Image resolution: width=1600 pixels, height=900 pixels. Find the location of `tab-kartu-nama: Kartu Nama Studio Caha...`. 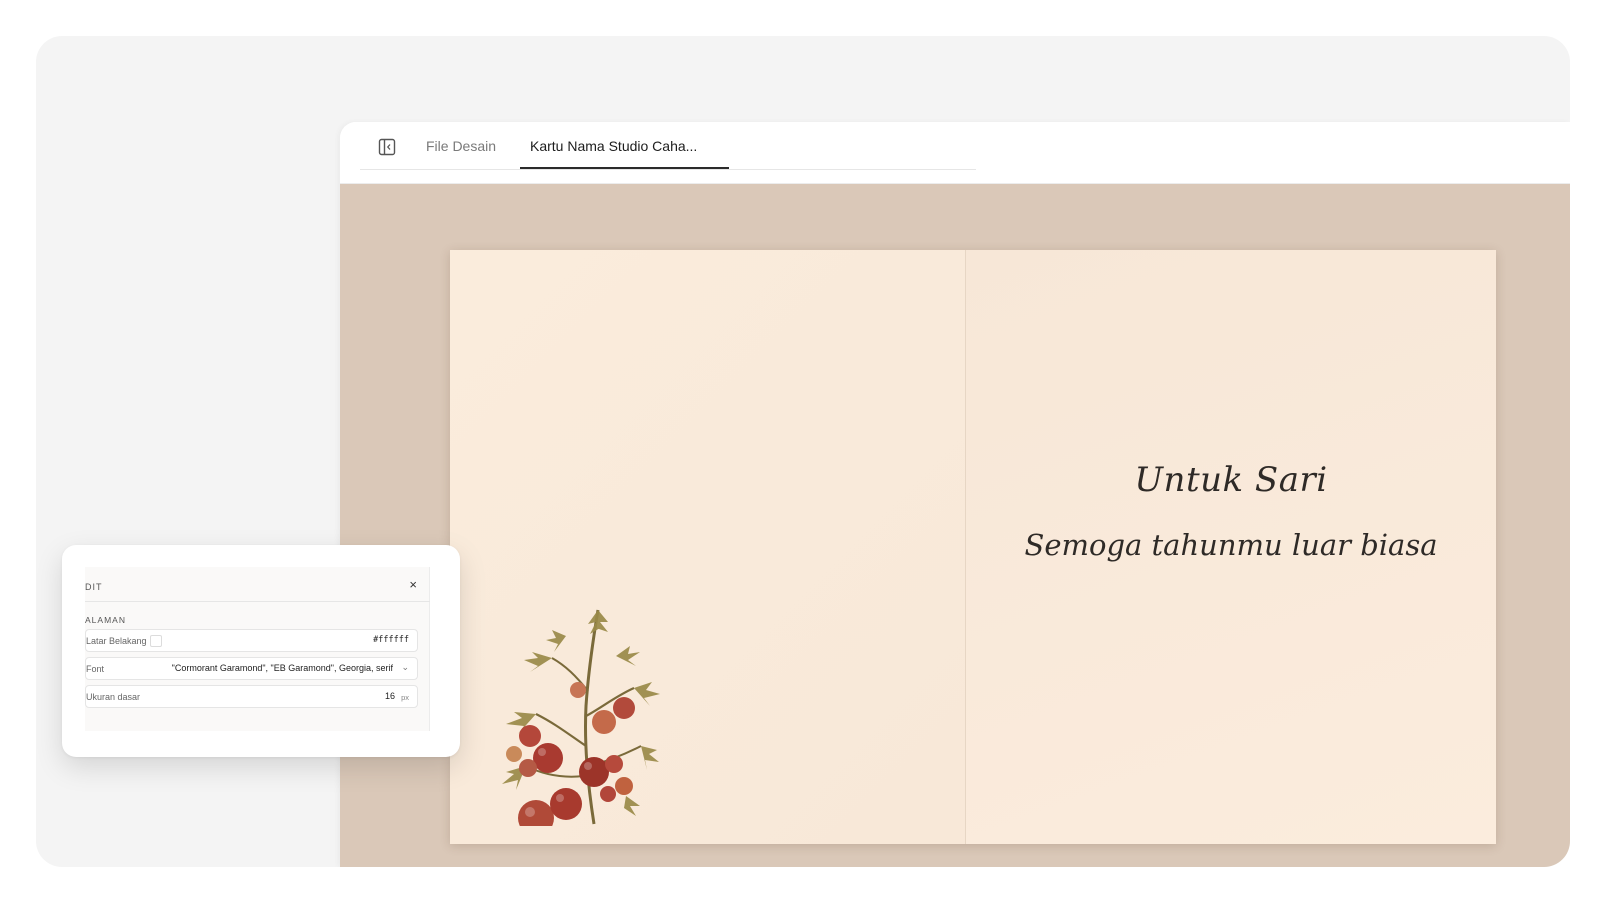

tab-kartu-nama: Kartu Nama Studio Caha... is located at coordinates (613, 146).